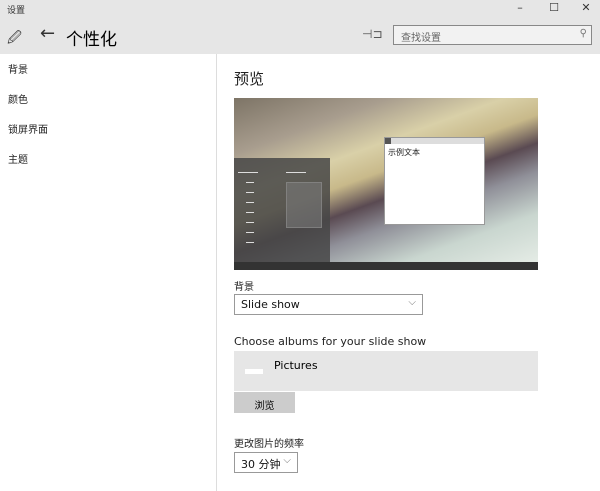 This screenshot has width=600, height=491. Describe the element at coordinates (18, 158) in the screenshot. I see `sidebar-item-themes: 主题` at that location.